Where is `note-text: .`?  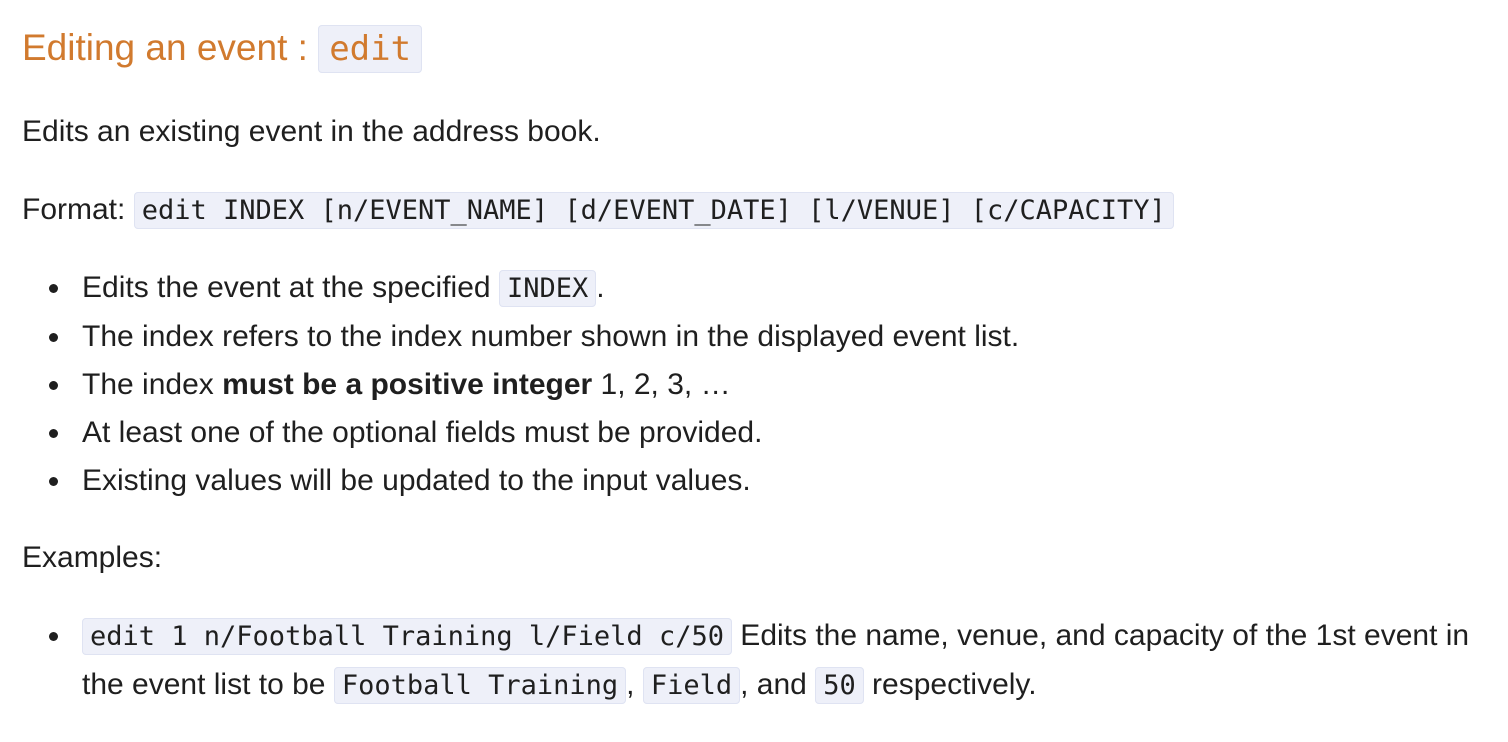 note-text: . is located at coordinates (600, 287).